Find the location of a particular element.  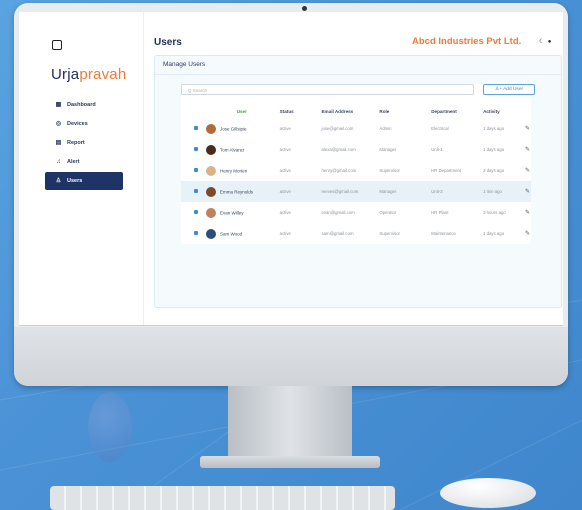

logo: Urjapravah is located at coordinates (89, 74).